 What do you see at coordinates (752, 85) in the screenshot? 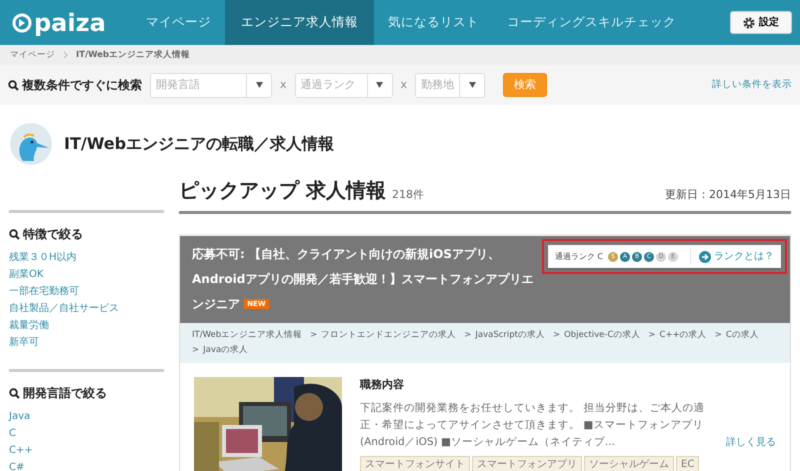
I see `advanced-search-link: 詳しい条件を表示` at bounding box center [752, 85].